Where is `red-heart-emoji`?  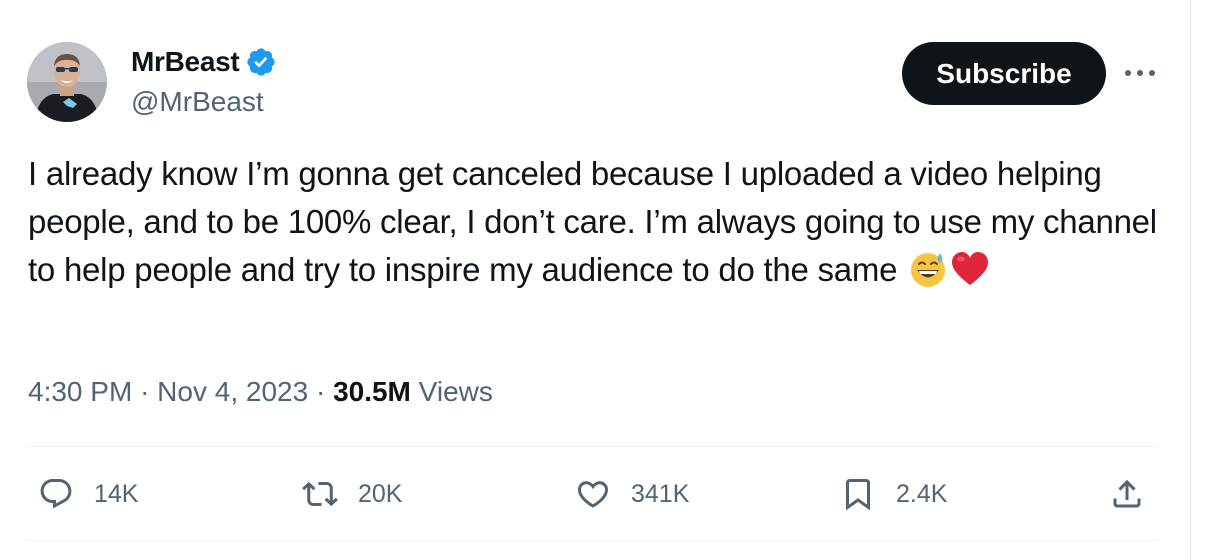
red-heart-emoji is located at coordinates (970, 268).